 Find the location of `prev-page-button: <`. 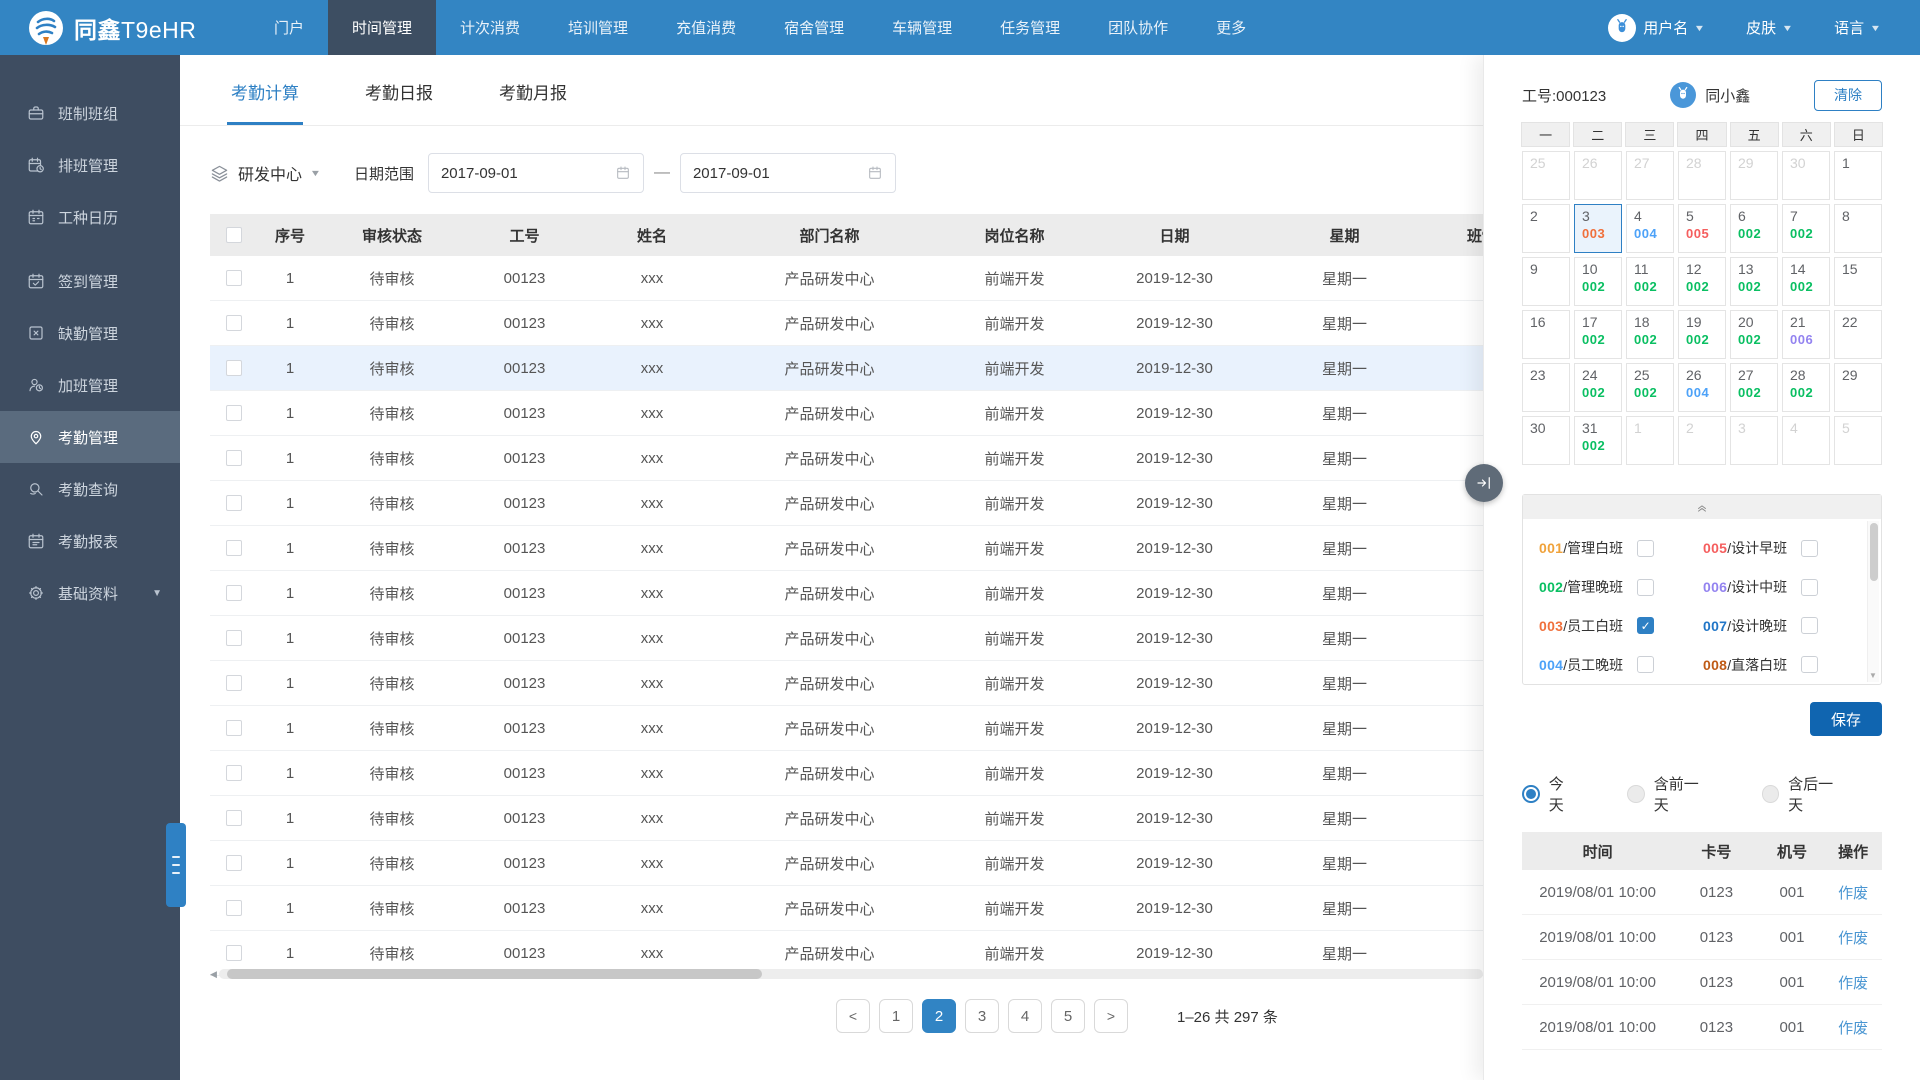

prev-page-button: < is located at coordinates (853, 1016).